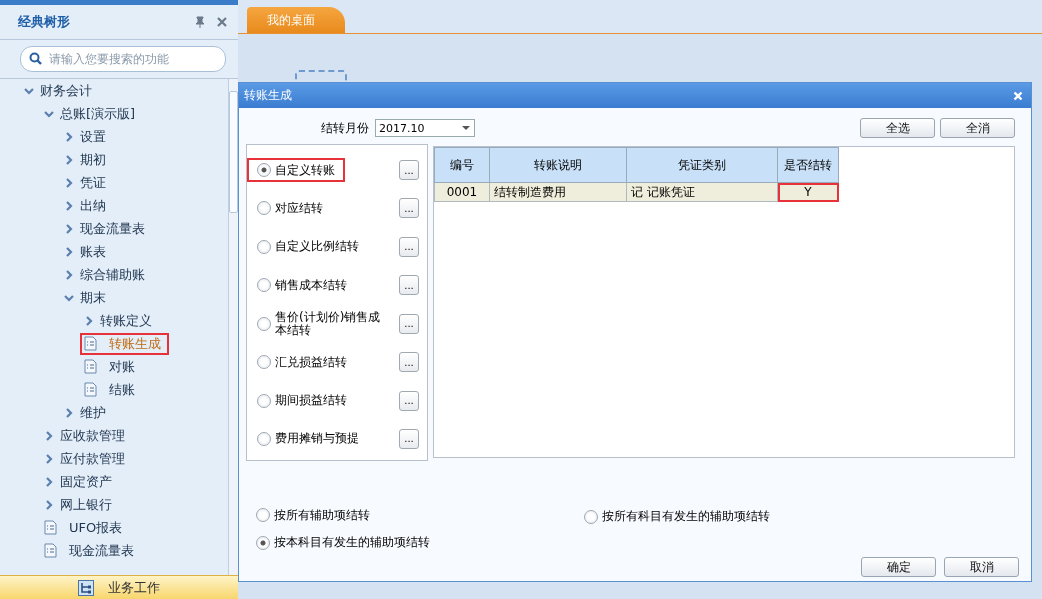  Describe the element at coordinates (92, 113) in the screenshot. I see `tree-item: 总账[演示版]` at that location.